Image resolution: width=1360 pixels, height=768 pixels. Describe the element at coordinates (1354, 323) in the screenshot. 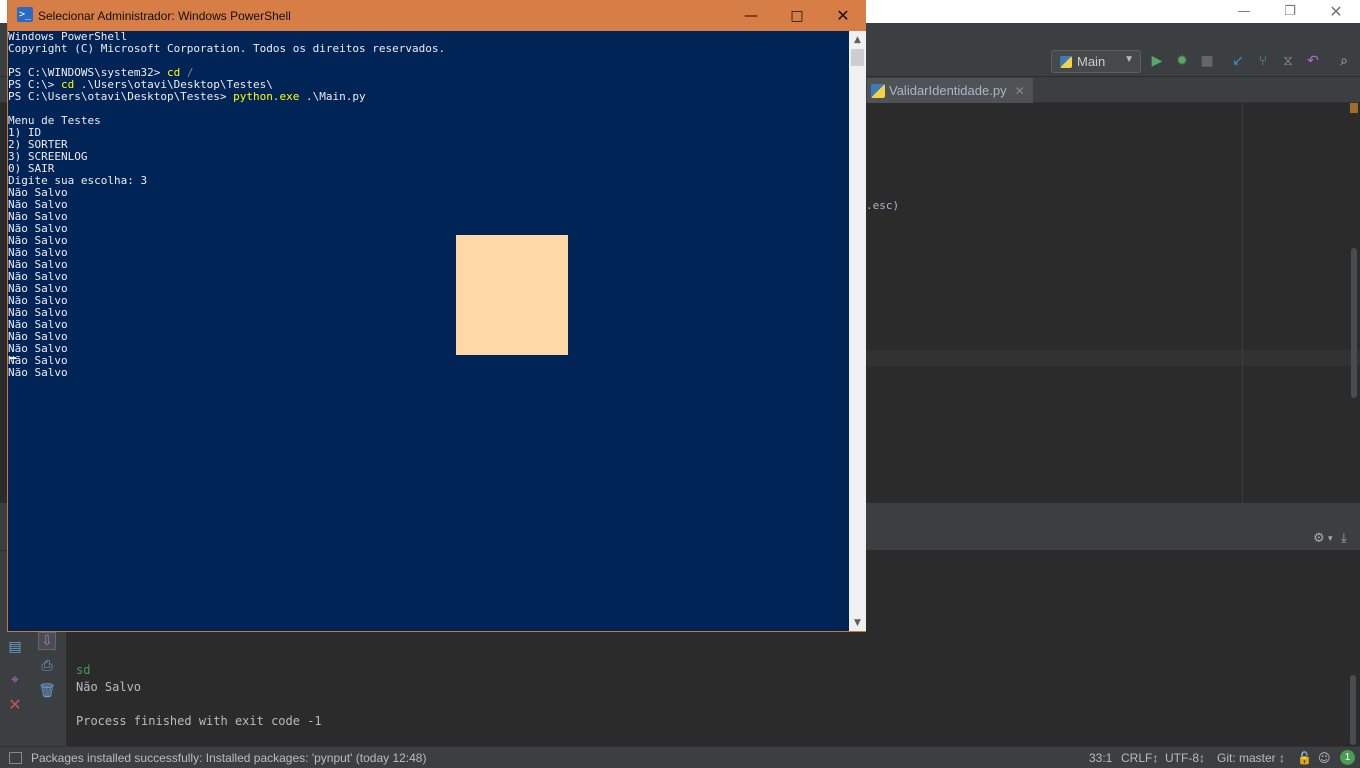

I see `editor-scroll-thumb` at that location.